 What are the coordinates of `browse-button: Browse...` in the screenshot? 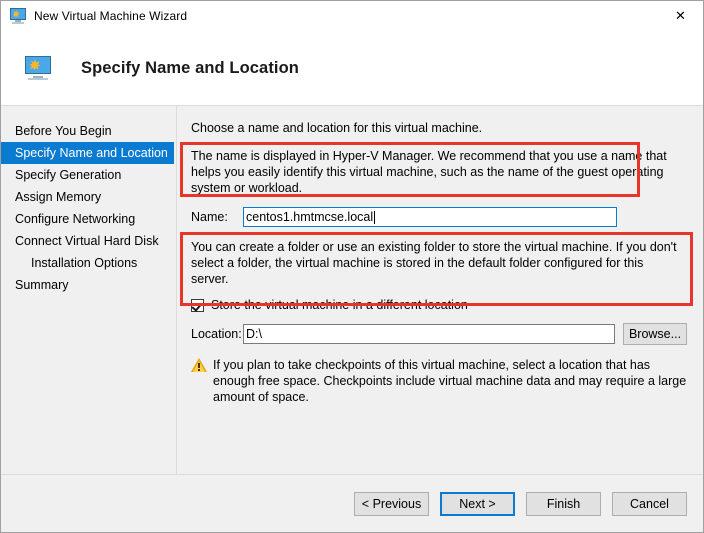 It's located at (655, 334).